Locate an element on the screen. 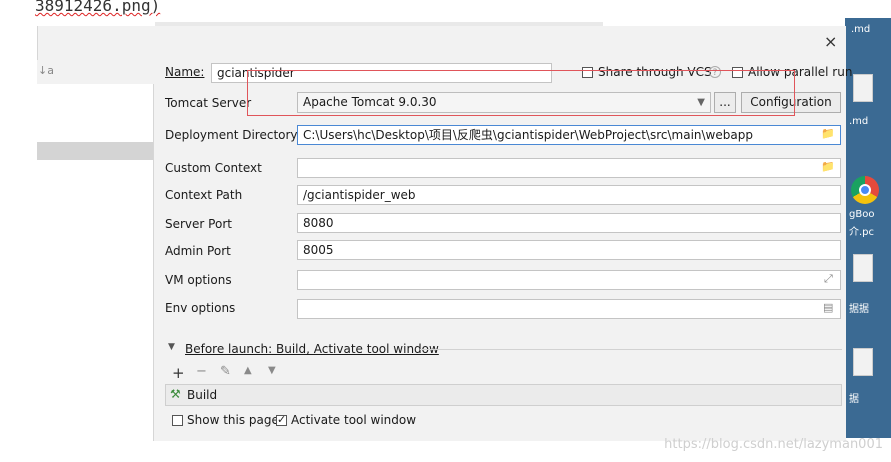 The width and height of the screenshot is (891, 462). tomcat-server-value: Apache Tomcat 9.0.30 is located at coordinates (370, 102).